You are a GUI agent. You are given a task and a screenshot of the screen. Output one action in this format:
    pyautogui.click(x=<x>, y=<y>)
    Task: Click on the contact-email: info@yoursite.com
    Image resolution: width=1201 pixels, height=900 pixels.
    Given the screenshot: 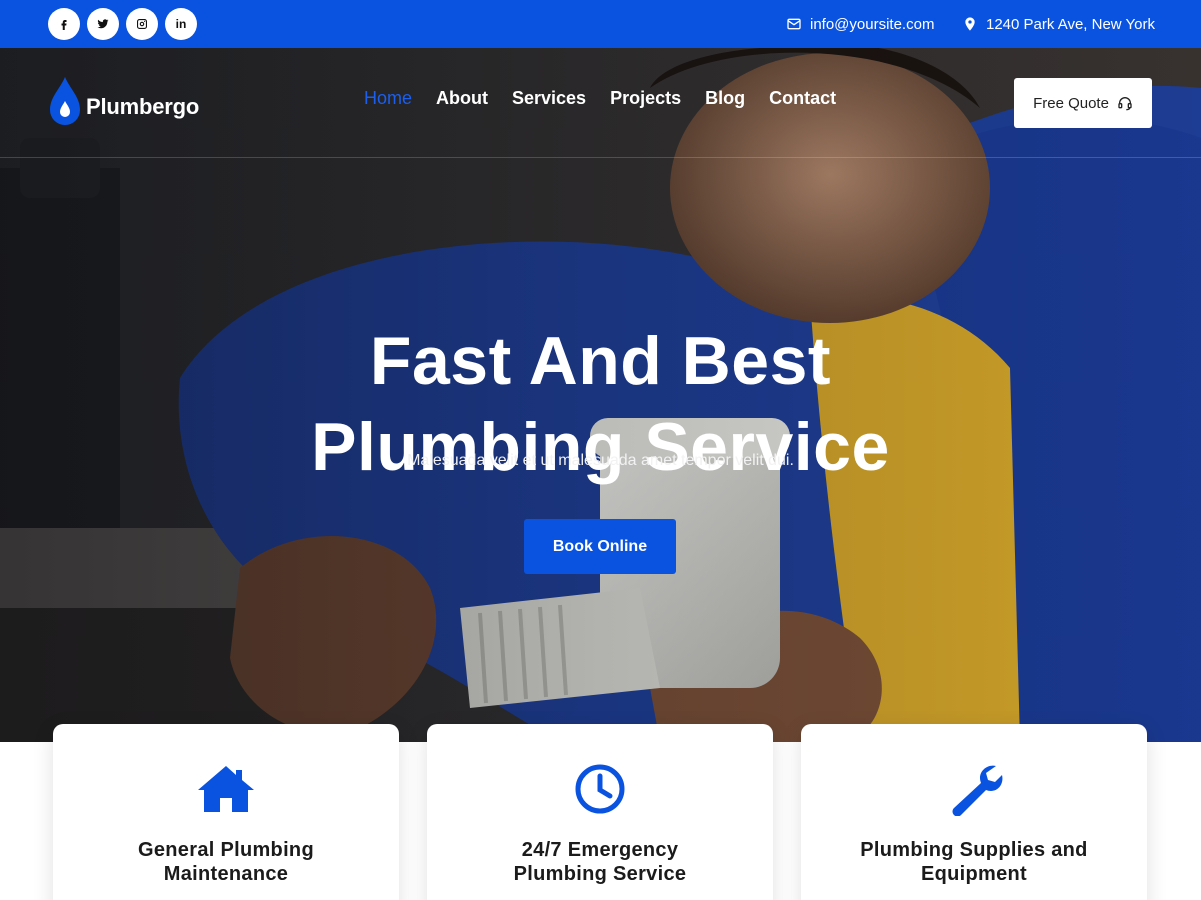 What is the action you would take?
    pyautogui.click(x=860, y=24)
    